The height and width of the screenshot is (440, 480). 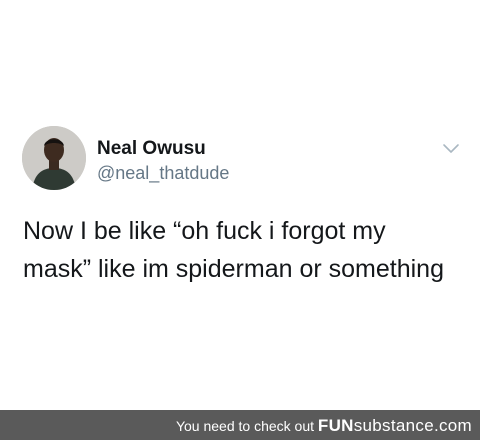 I want to click on footer-text: You need to check out FUNsubstance.com, so click(x=324, y=426).